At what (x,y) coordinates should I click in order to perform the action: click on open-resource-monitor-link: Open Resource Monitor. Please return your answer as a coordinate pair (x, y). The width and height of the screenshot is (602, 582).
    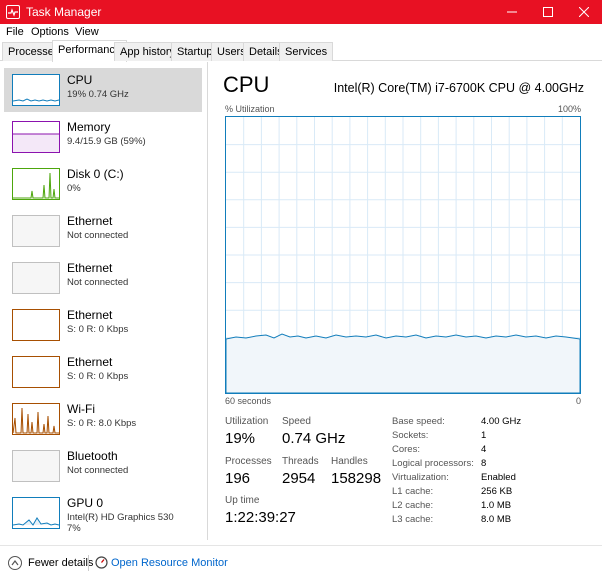
    Looking at the image, I should click on (169, 563).